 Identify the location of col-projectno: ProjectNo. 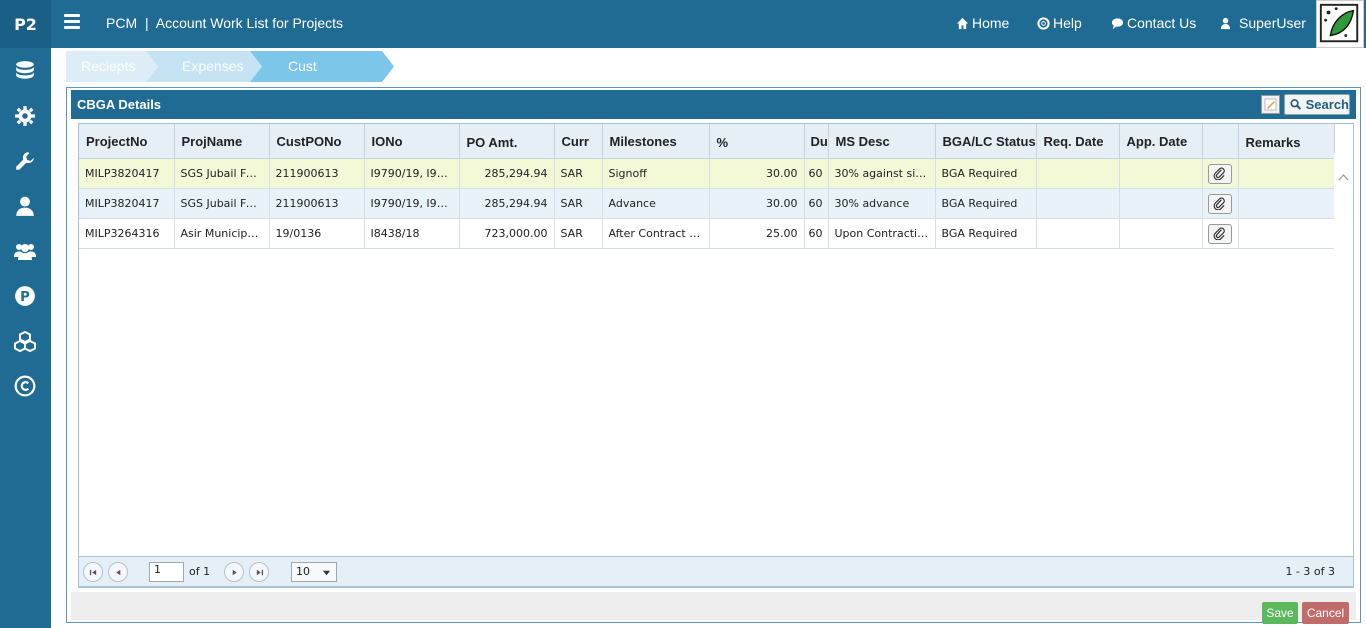
(127, 141).